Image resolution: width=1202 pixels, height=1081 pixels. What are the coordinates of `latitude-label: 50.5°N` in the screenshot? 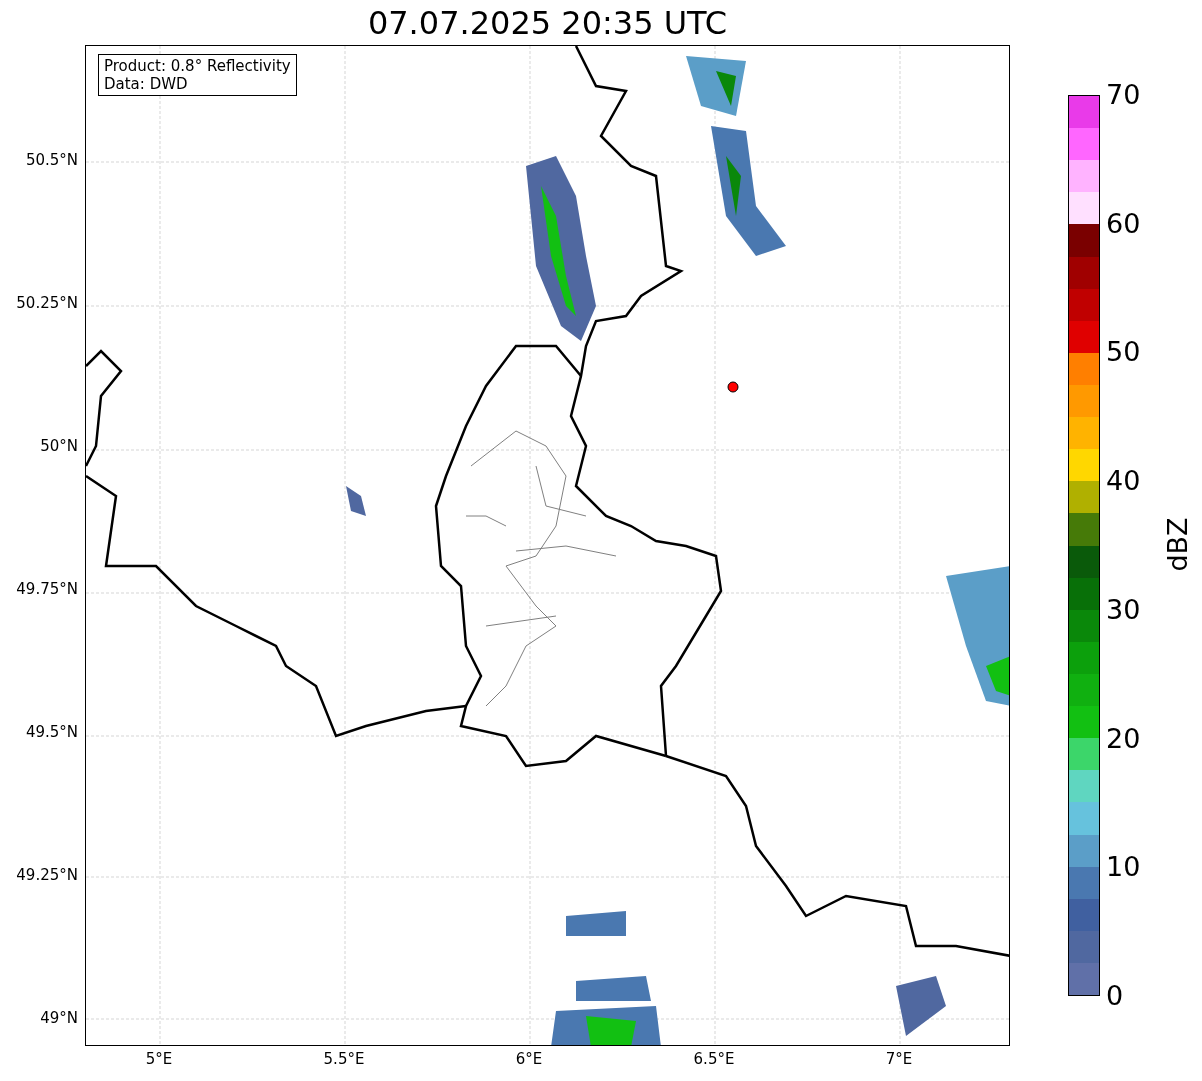 It's located at (51, 160).